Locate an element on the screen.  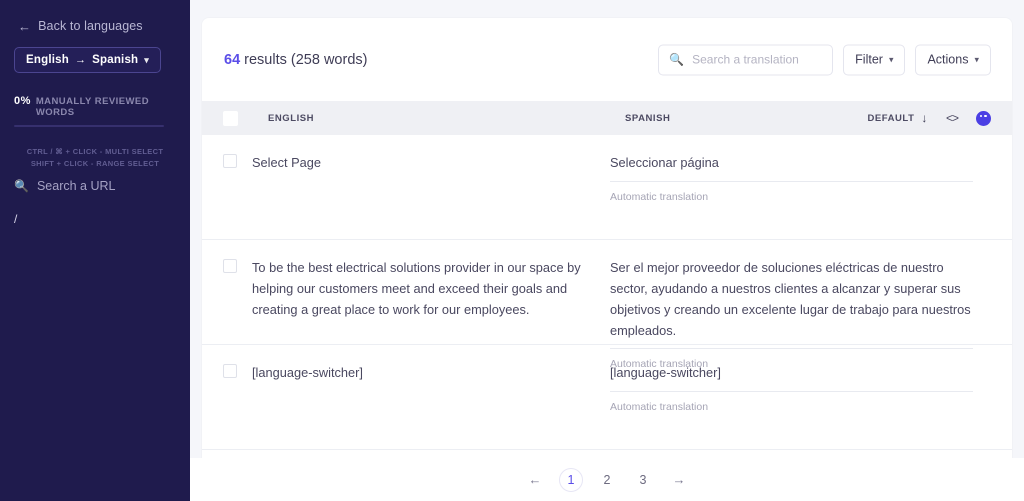
back-to-languages-label: Back to languages is located at coordinates (90, 26).